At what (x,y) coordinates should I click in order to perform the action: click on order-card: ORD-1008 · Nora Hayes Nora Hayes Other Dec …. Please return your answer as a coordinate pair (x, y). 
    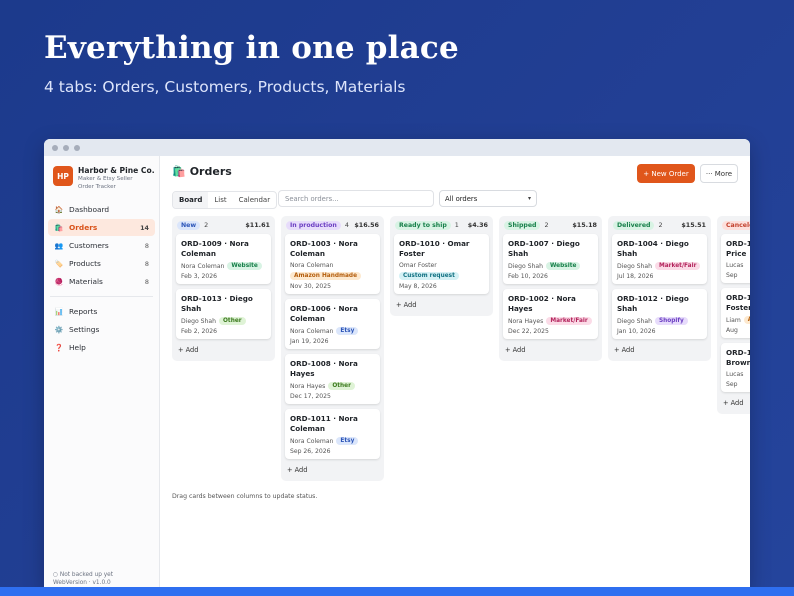
    Looking at the image, I should click on (332, 379).